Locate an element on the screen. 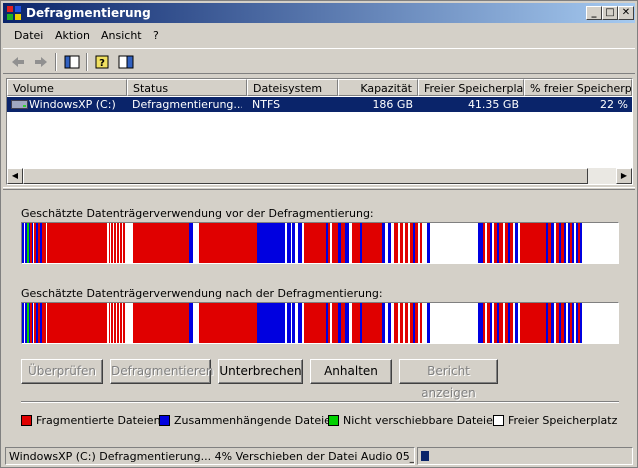 This screenshot has height=468, width=638. horizontal-scrollbar: ◀ ▶ is located at coordinates (319, 176).